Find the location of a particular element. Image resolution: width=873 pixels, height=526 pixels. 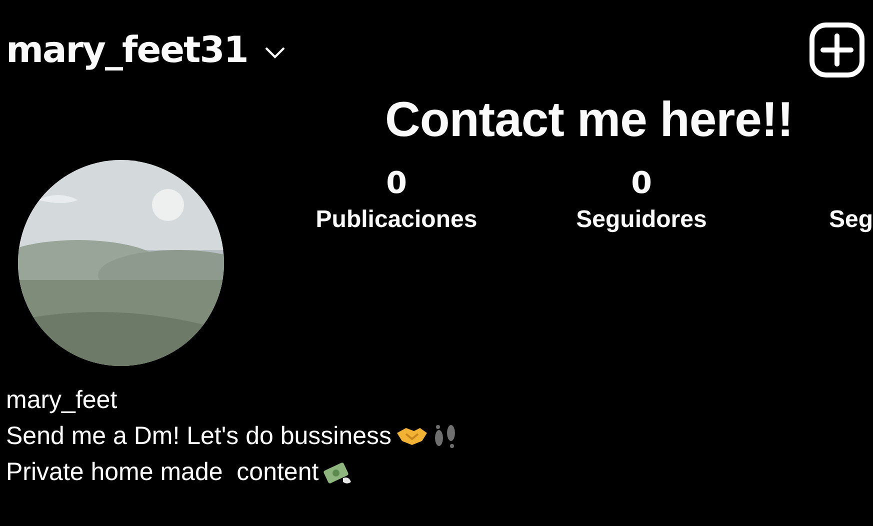

headline: Contact me here!! is located at coordinates (589, 120).